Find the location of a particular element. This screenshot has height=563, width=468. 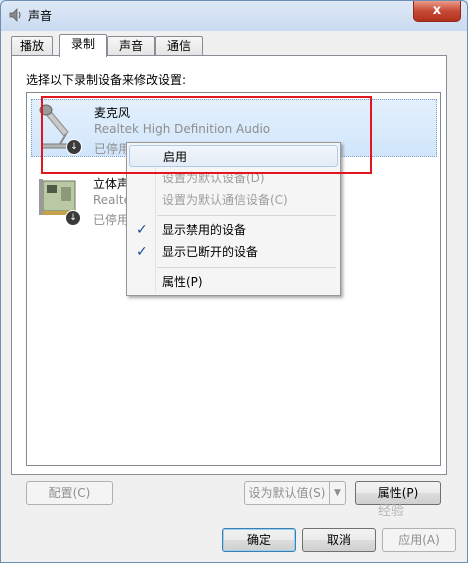

tab-sounds: 声音 is located at coordinates (131, 46).